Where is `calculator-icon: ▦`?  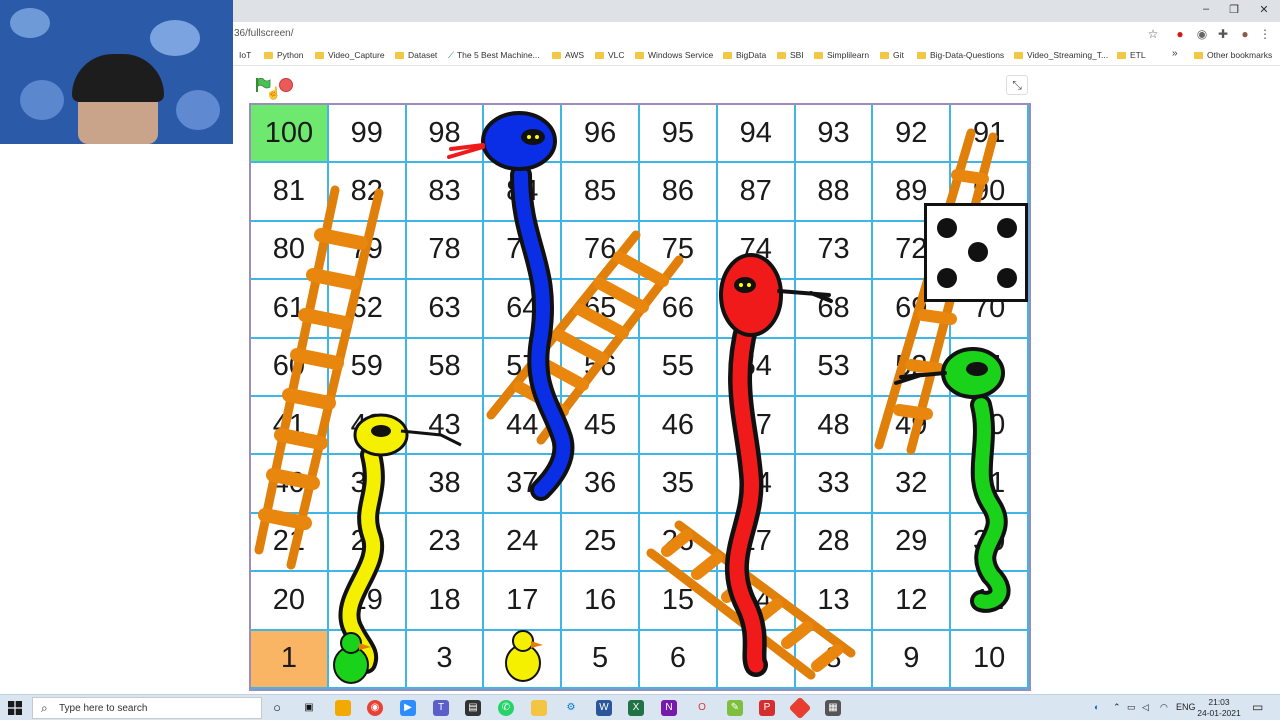
calculator-icon: ▦ is located at coordinates (833, 708).